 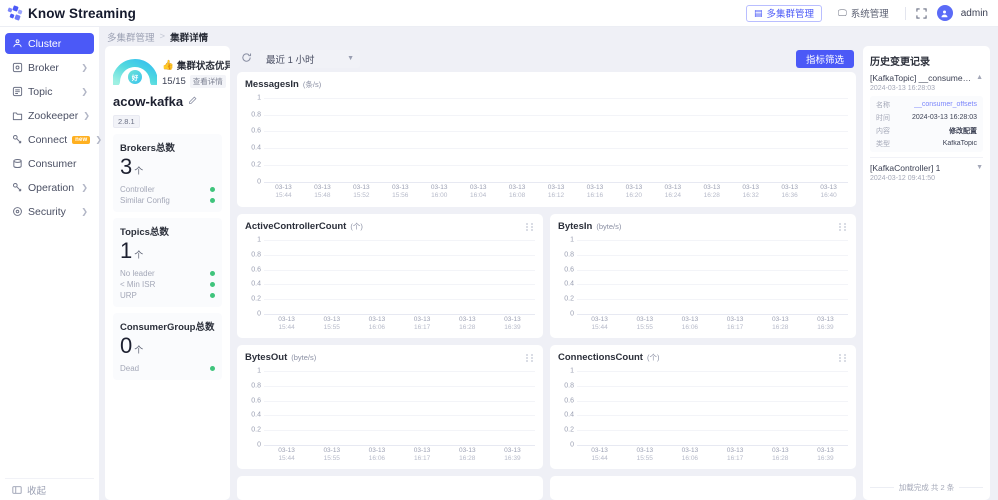 I want to click on stat-card-detail-row: Similar Config, so click(x=167, y=200).